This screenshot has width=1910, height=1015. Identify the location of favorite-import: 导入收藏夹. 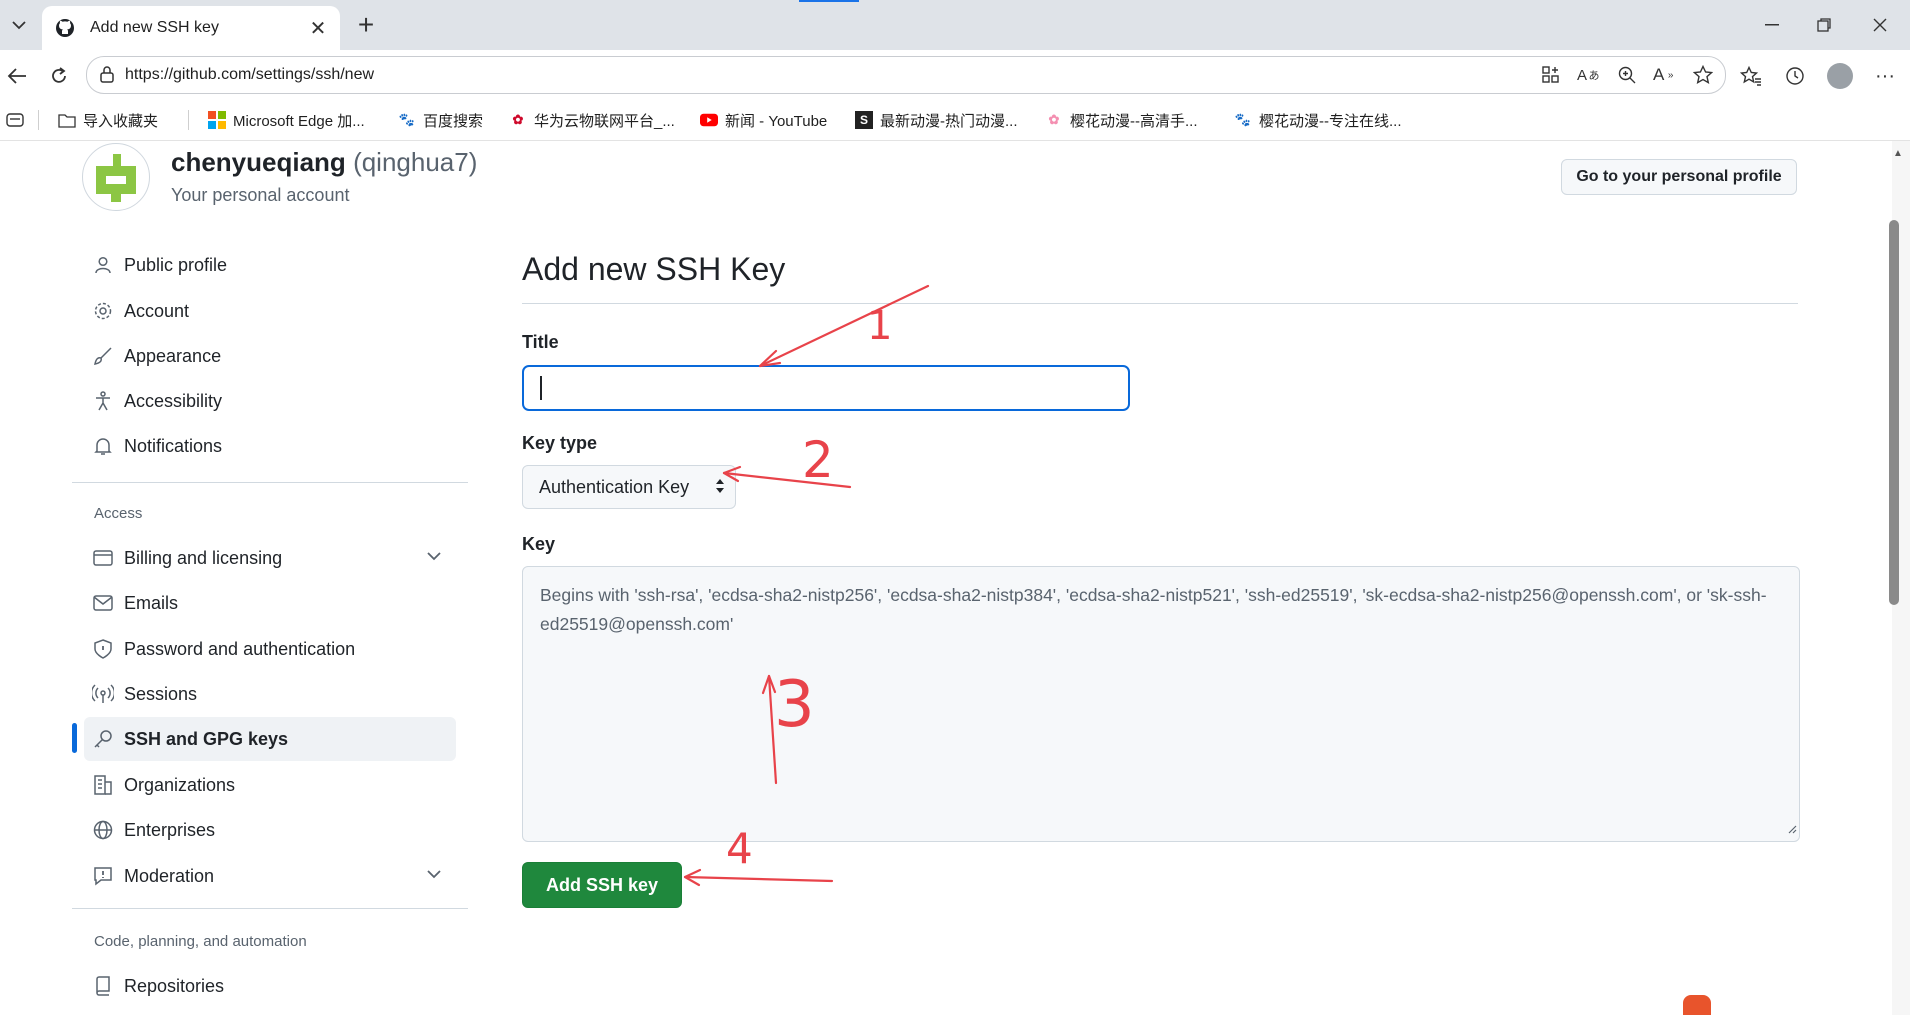
(108, 120).